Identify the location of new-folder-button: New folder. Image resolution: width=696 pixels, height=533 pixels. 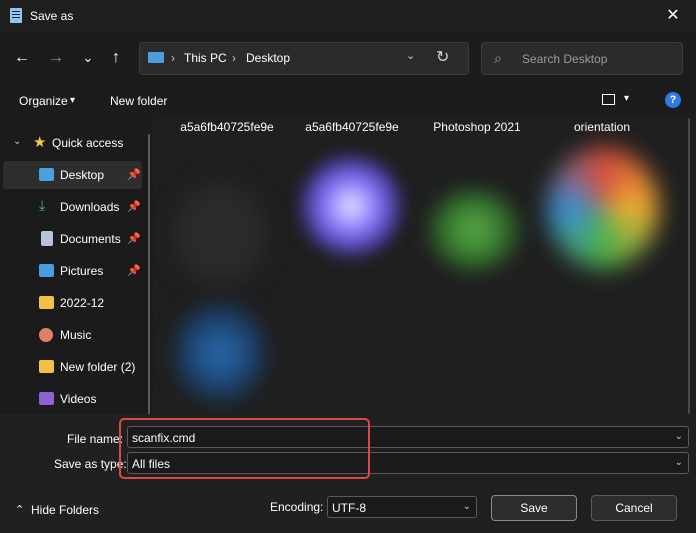
(138, 101).